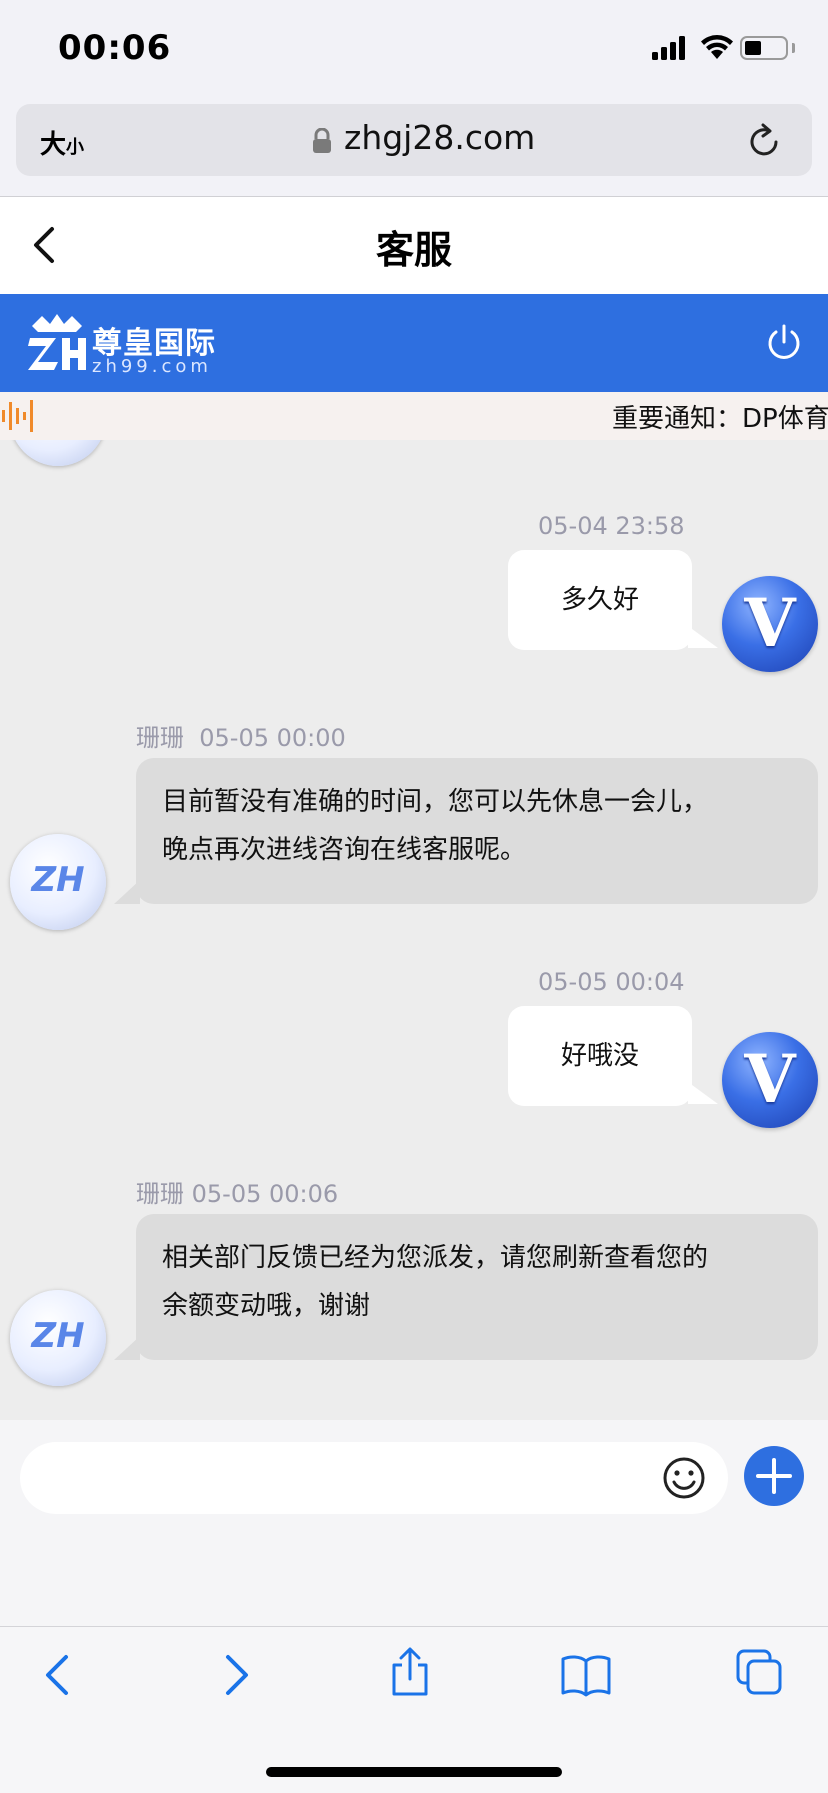 This screenshot has height=1793, width=828. I want to click on message-text: 好哦没, so click(599, 1056).